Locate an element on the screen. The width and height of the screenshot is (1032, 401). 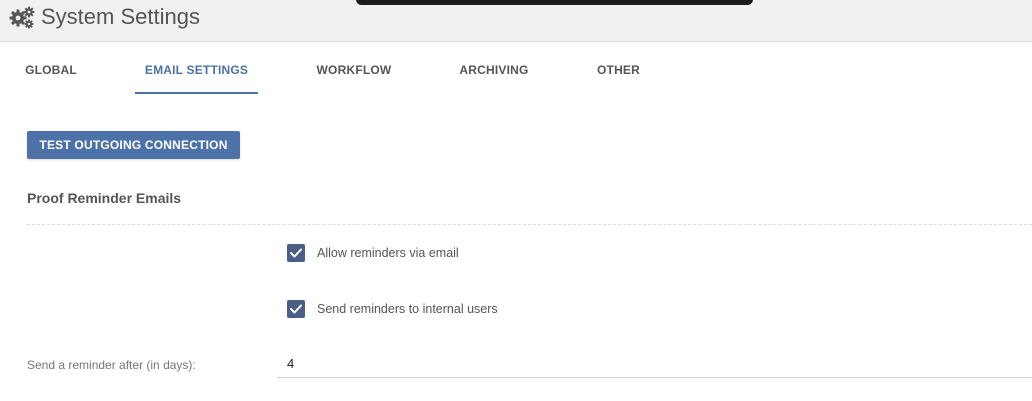
tab-other: OTHER is located at coordinates (618, 68).